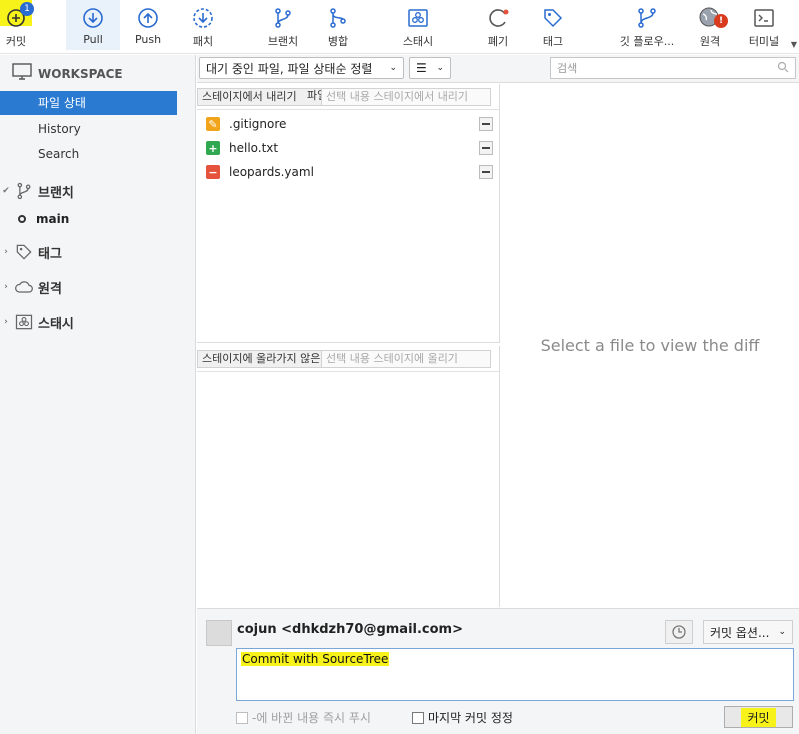 The height and width of the screenshot is (734, 799). Describe the element at coordinates (301, 68) in the screenshot. I see `file-status-select: 대기 중인 파일, 파일 상태순 정렬 ⌄` at that location.